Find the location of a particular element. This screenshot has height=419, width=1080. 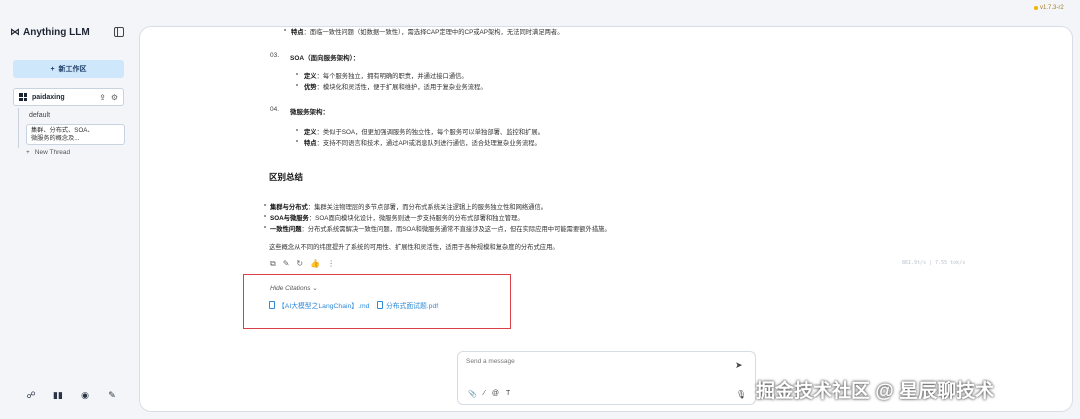

discord-icon: ◉ is located at coordinates (85, 395).